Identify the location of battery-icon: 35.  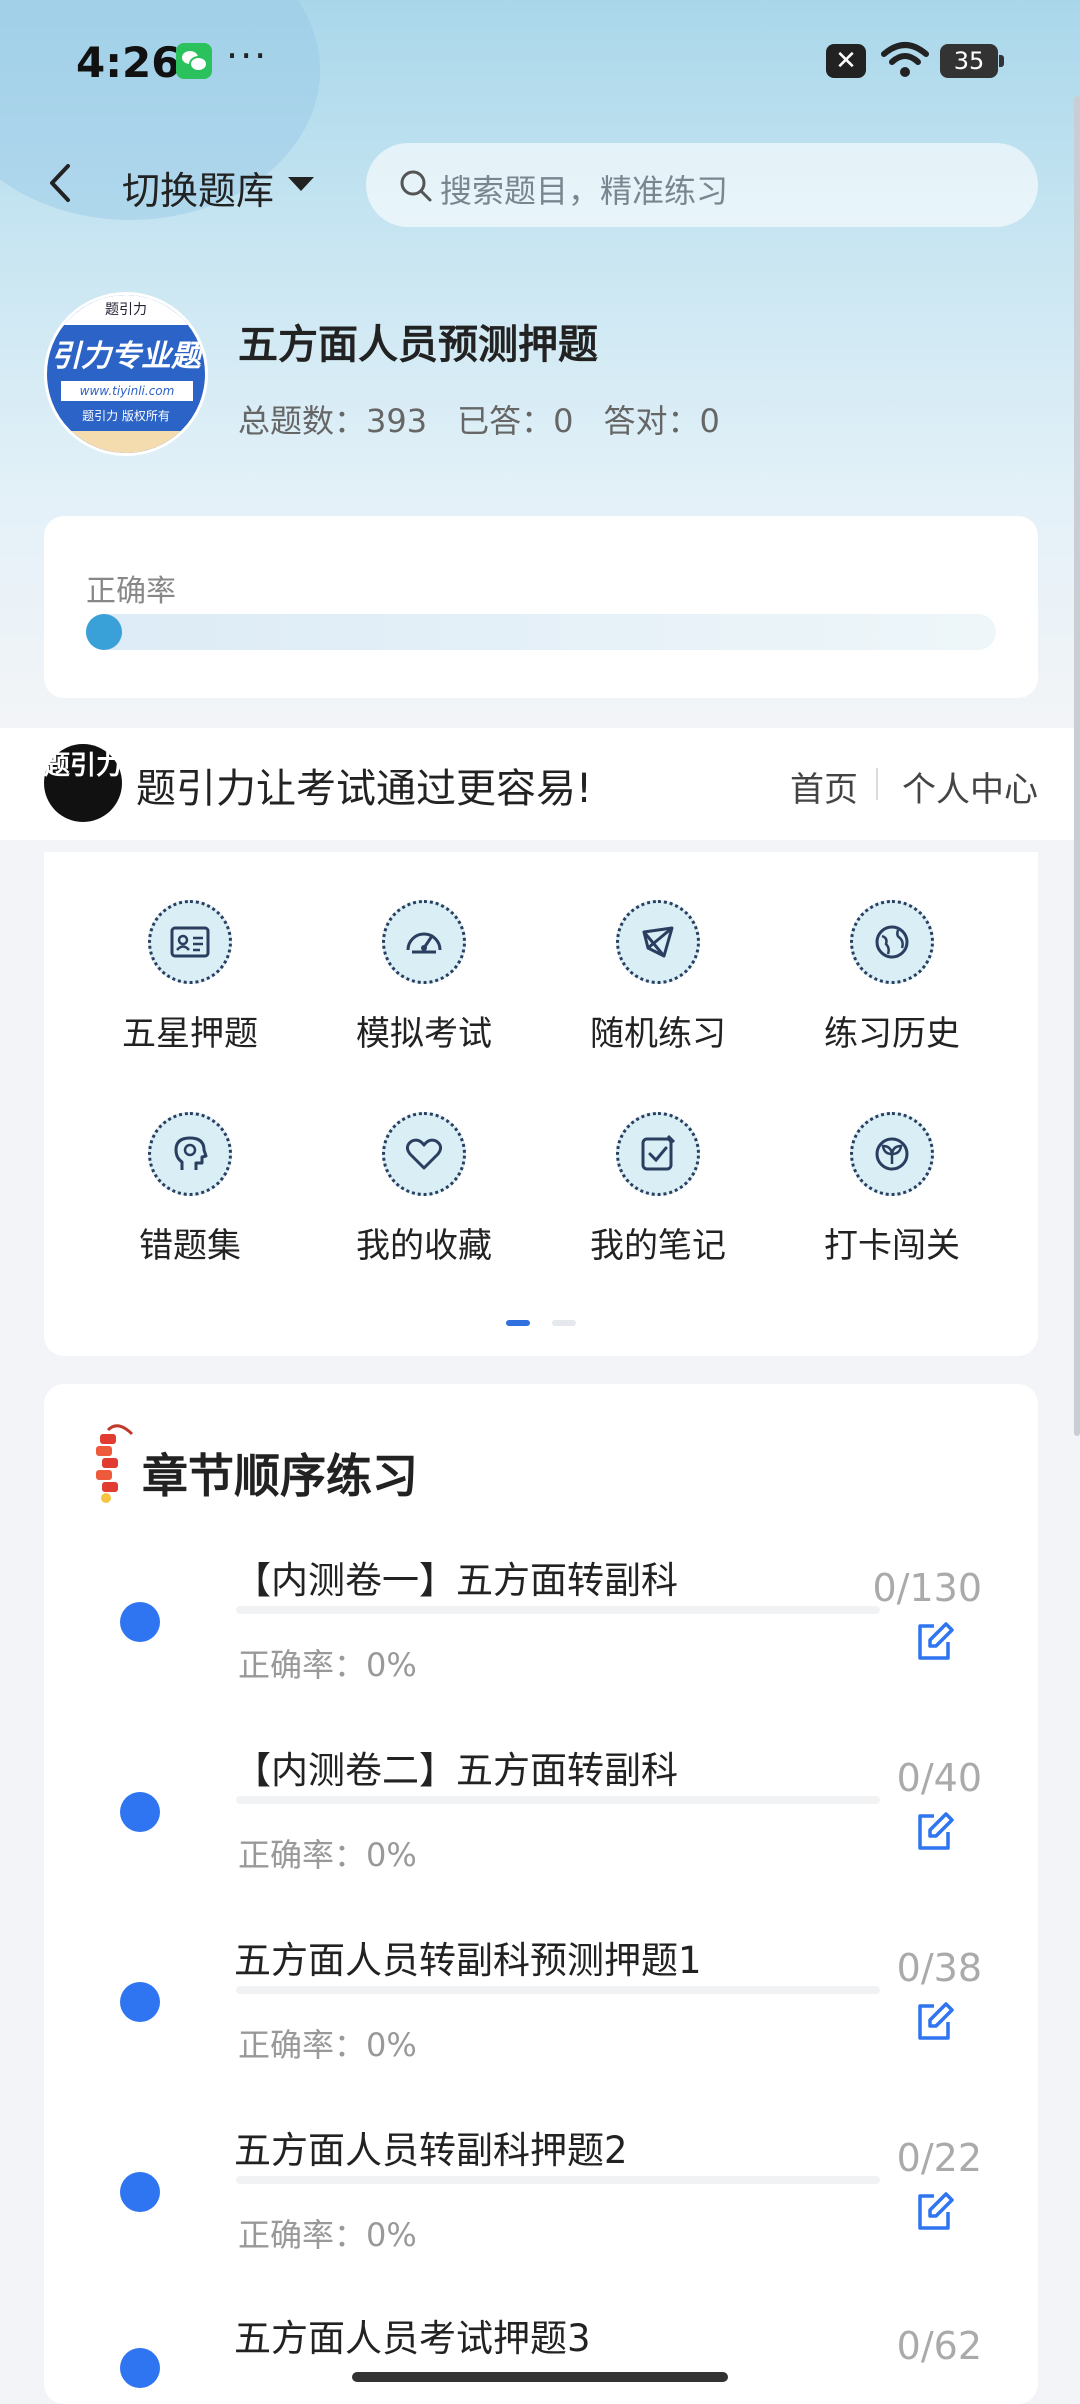
(972, 61).